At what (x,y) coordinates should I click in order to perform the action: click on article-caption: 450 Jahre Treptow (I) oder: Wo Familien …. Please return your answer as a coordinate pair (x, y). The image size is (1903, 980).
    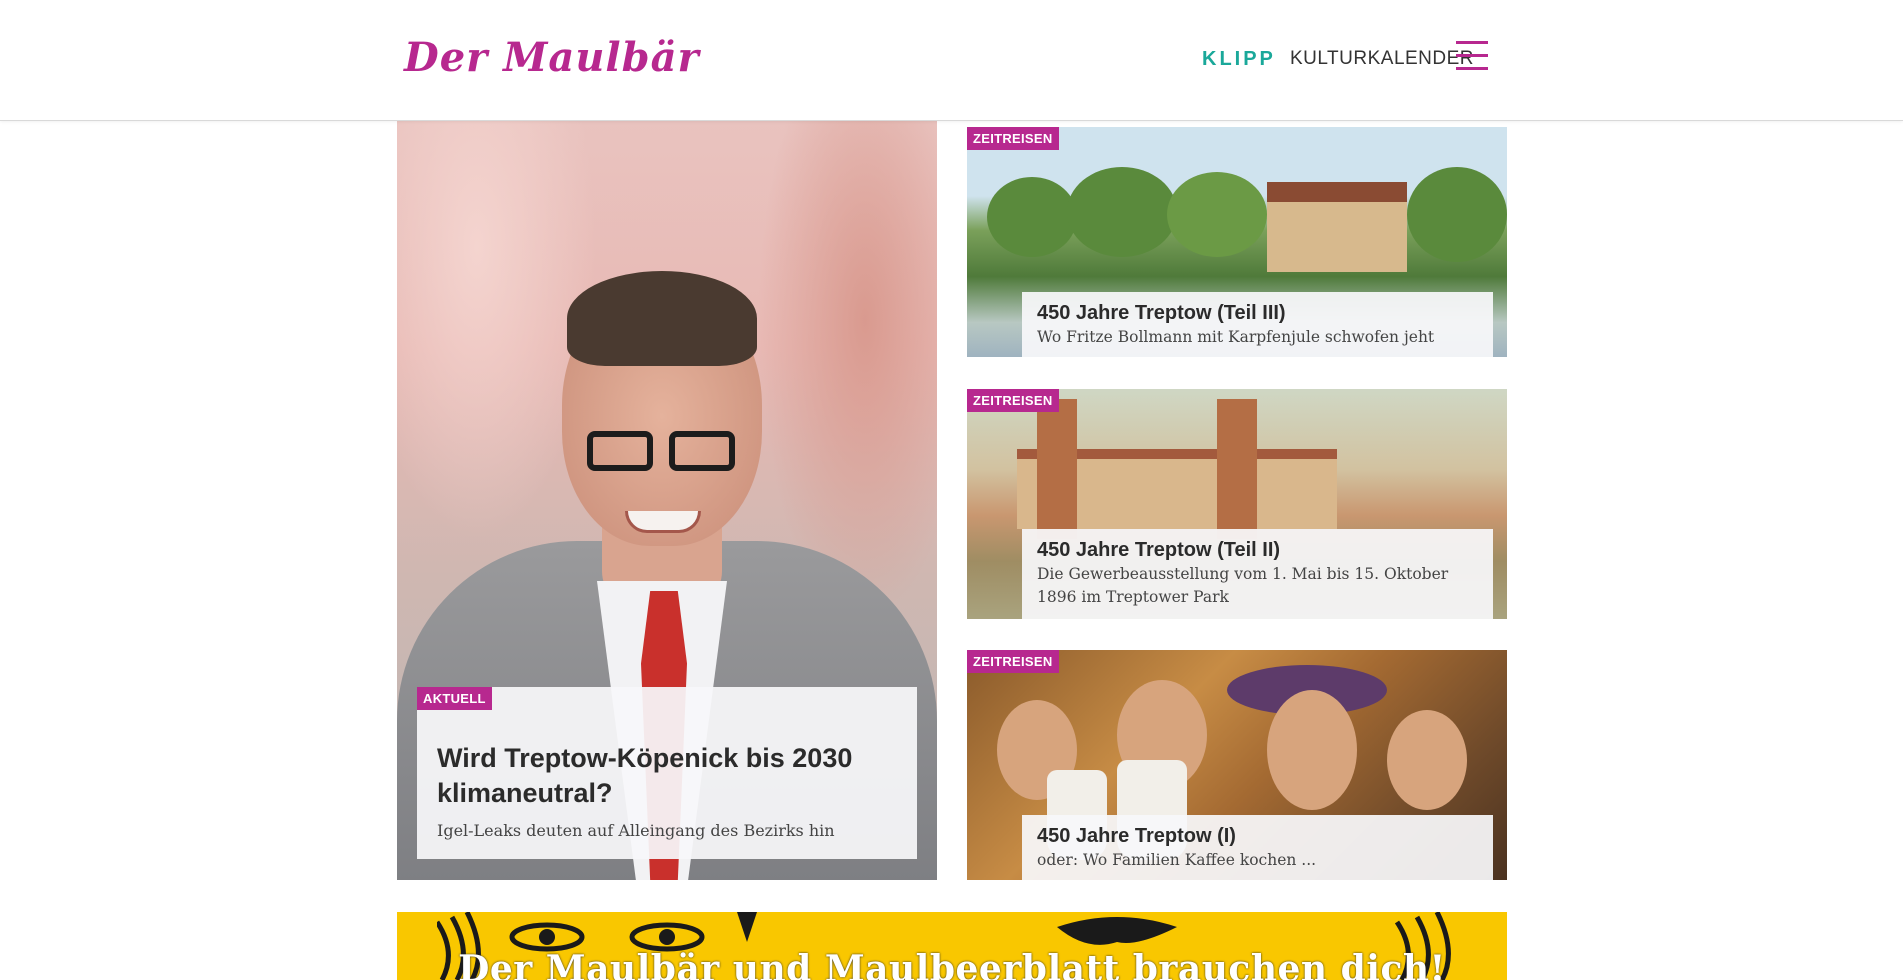
    Looking at the image, I should click on (1257, 847).